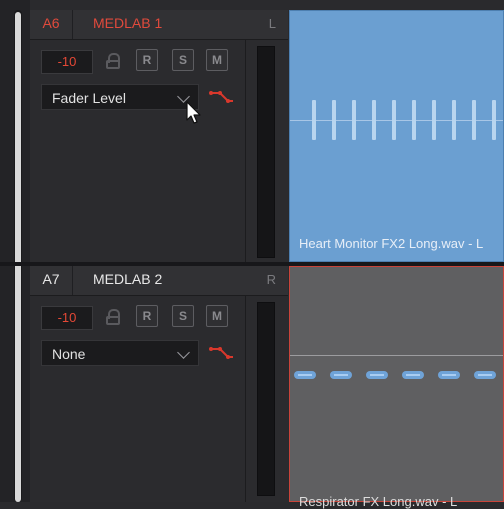 Image resolution: width=504 pixels, height=509 pixels. Describe the element at coordinates (89, 98) in the screenshot. I see `track-a6-automation-value: Fader Level` at that location.